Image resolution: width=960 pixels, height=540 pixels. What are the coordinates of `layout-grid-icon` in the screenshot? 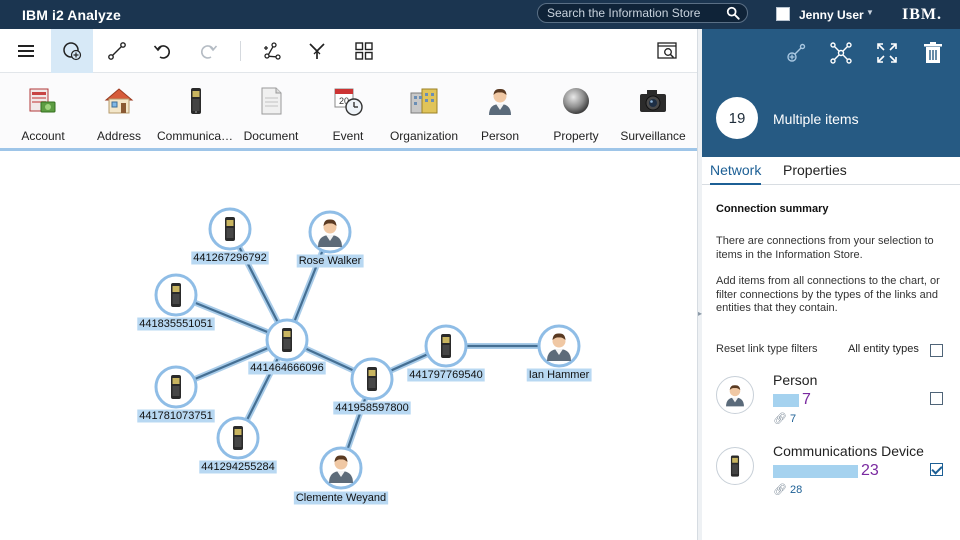 It's located at (364, 51).